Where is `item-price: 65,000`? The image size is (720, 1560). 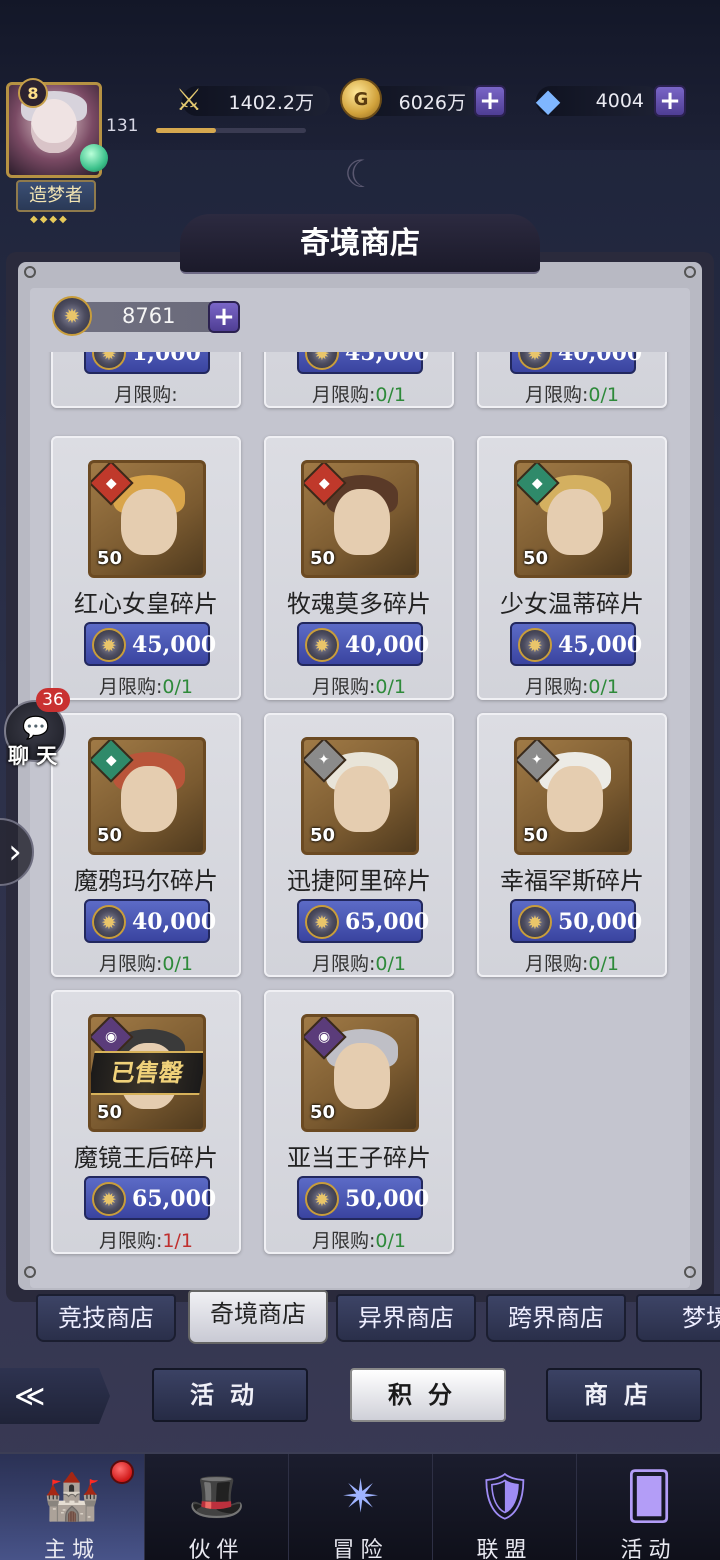 item-price: 65,000 is located at coordinates (174, 1199).